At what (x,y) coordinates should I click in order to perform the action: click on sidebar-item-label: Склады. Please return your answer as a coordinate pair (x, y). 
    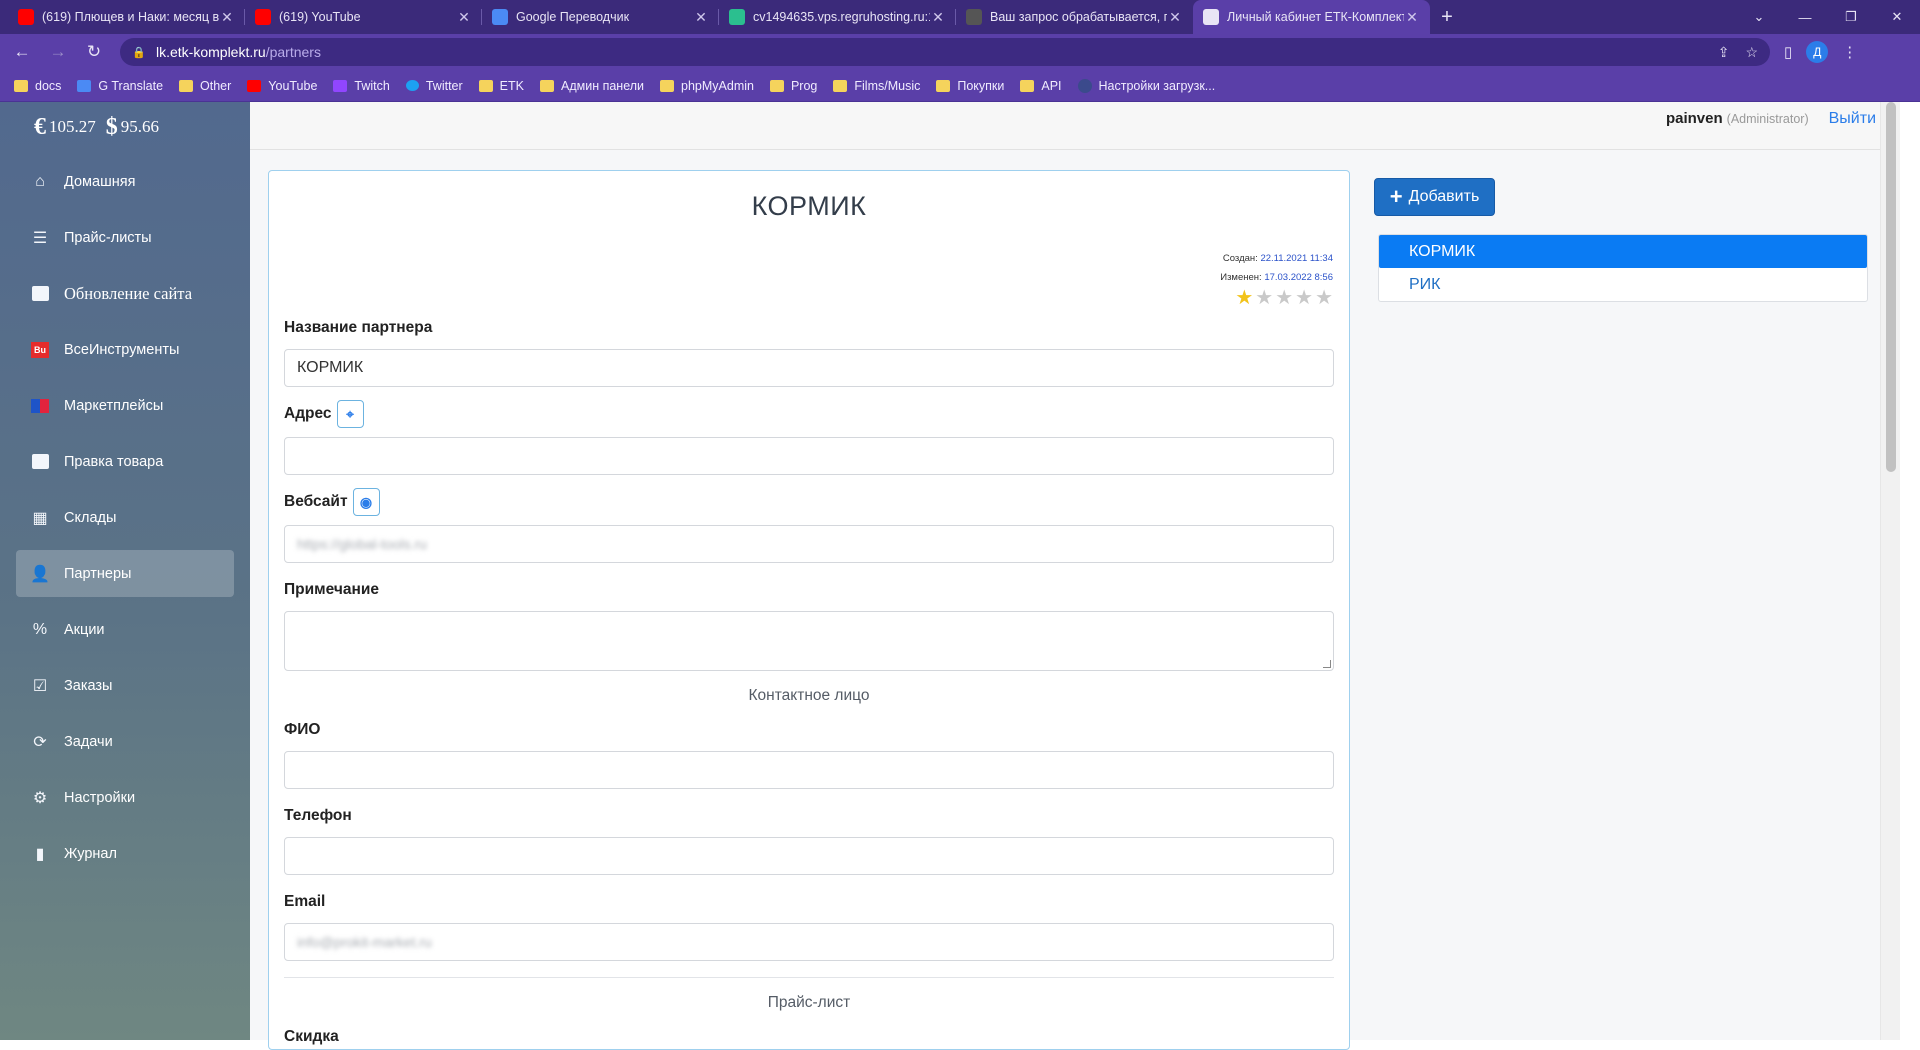
    Looking at the image, I should click on (90, 517).